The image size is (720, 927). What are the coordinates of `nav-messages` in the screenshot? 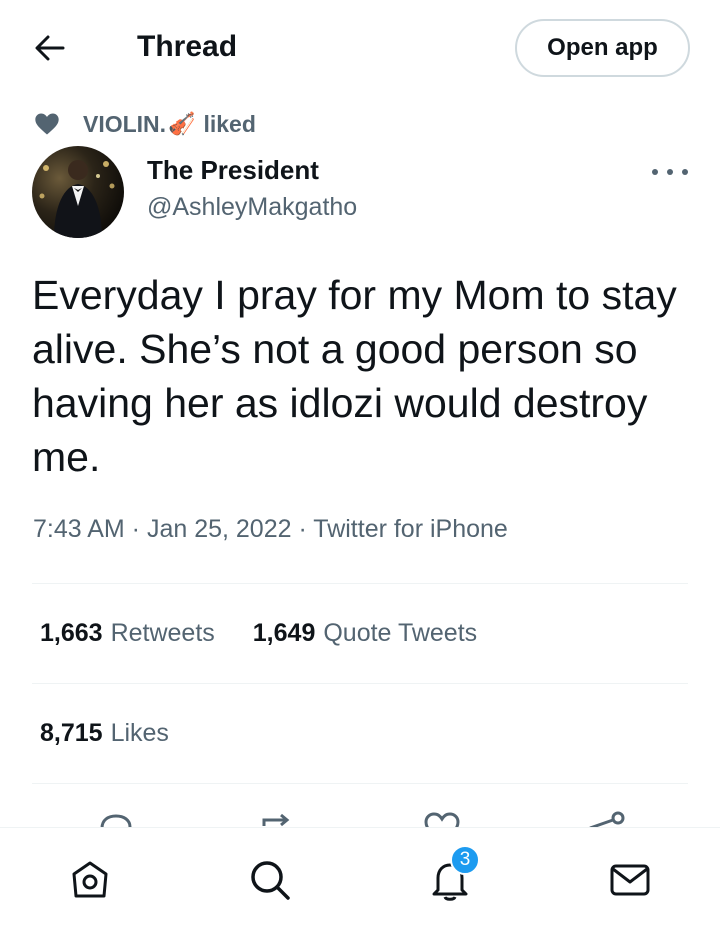 It's located at (630, 880).